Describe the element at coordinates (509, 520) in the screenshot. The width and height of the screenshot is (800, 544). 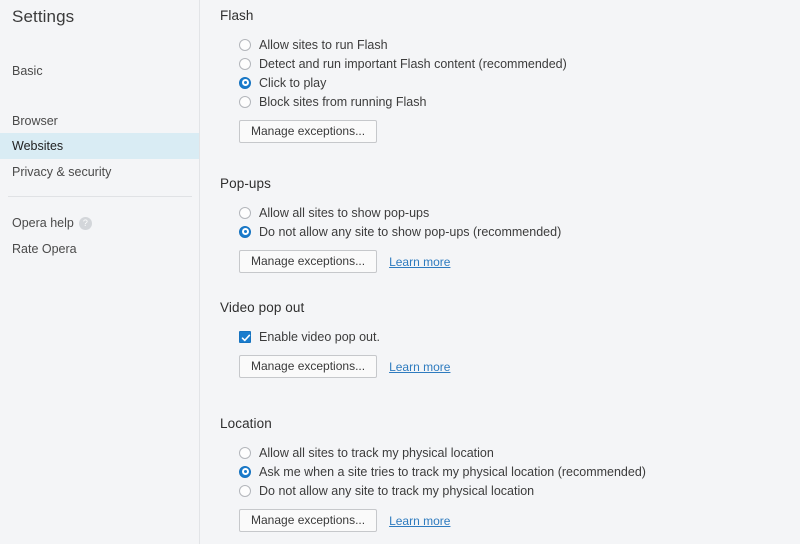
I see `location-controls: Manage exceptions... Learn more` at that location.